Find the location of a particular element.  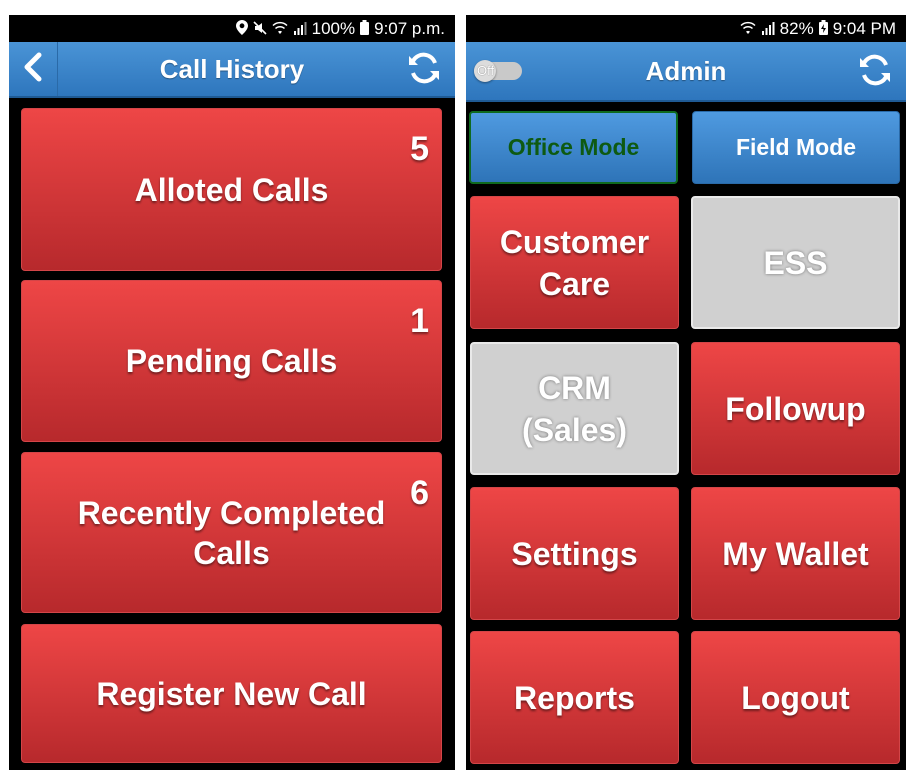

recently-completed-calls-button: Recently Completed Calls 6 is located at coordinates (231, 532).